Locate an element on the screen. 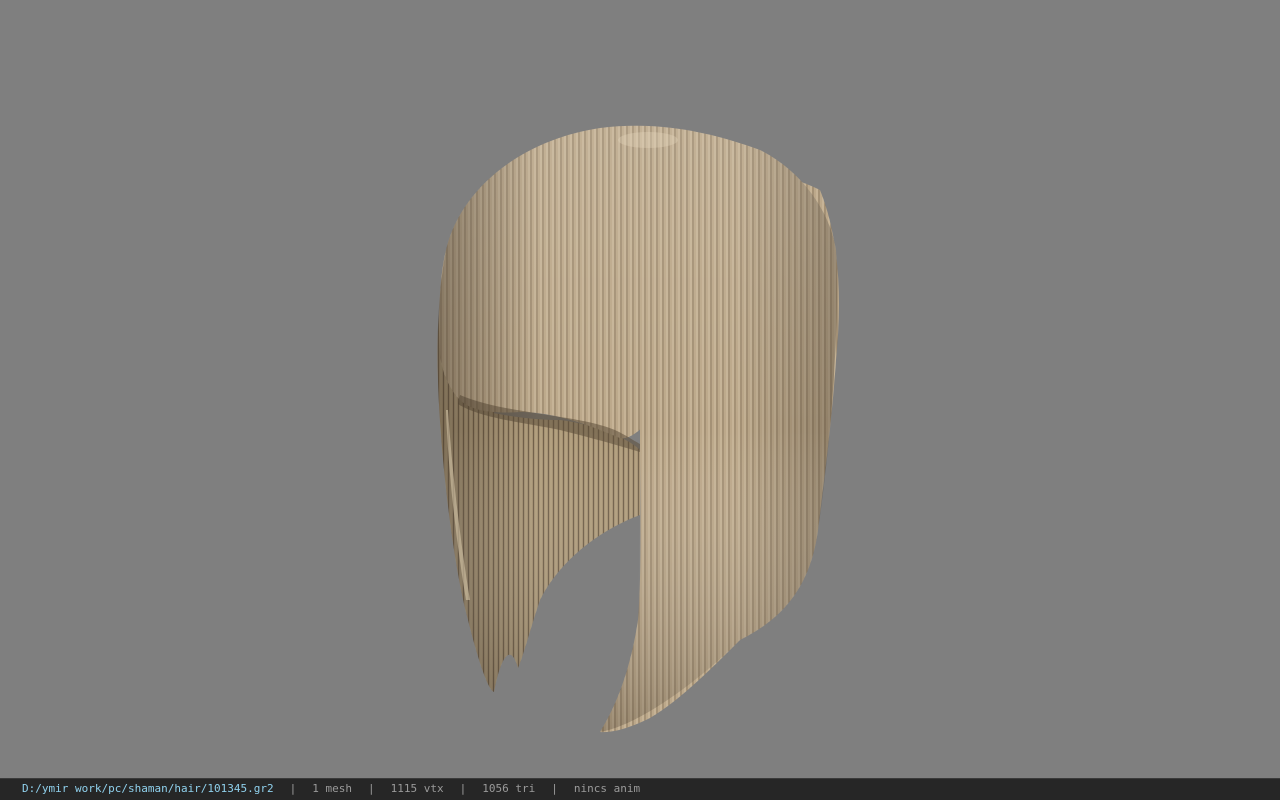 The width and height of the screenshot is (1280, 800). mesh-count: 1 mesh is located at coordinates (332, 788).